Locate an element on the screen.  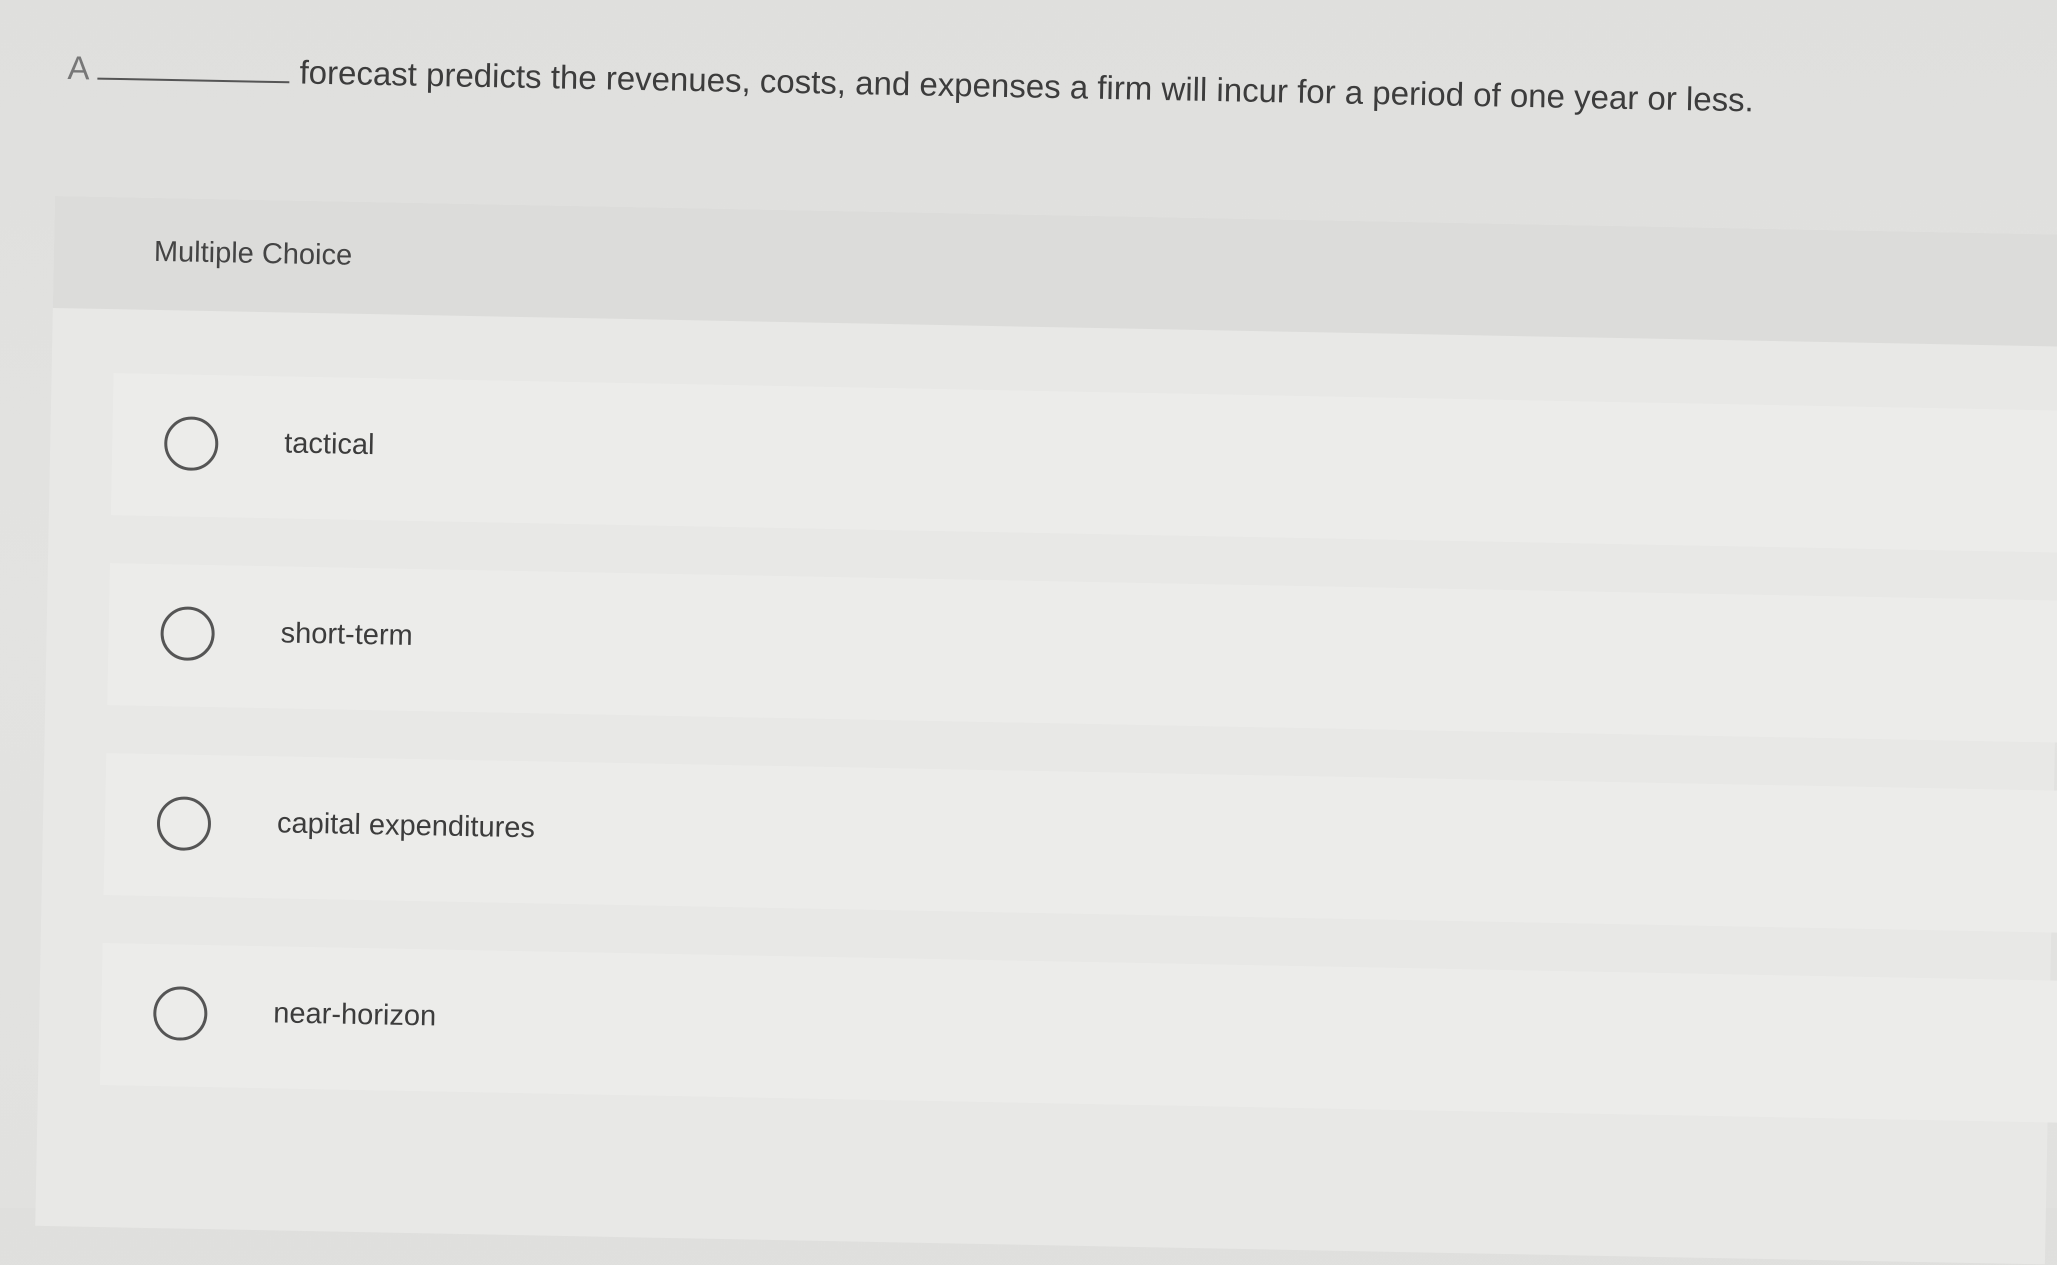
option-label: capital expenditures is located at coordinates (406, 826).